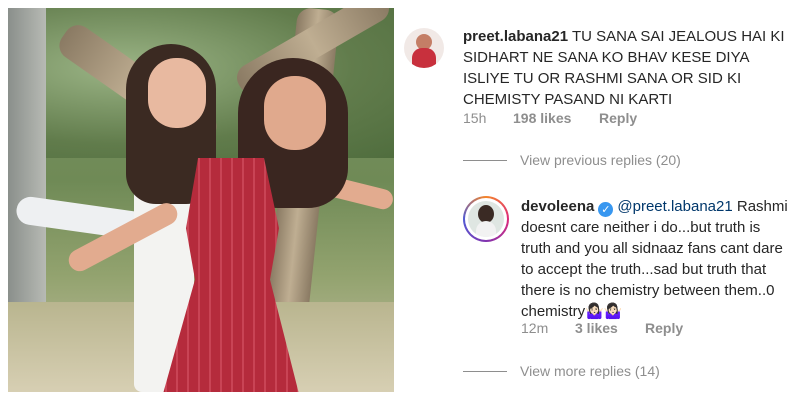  I want to click on reply-username: devoleena, so click(557, 206).